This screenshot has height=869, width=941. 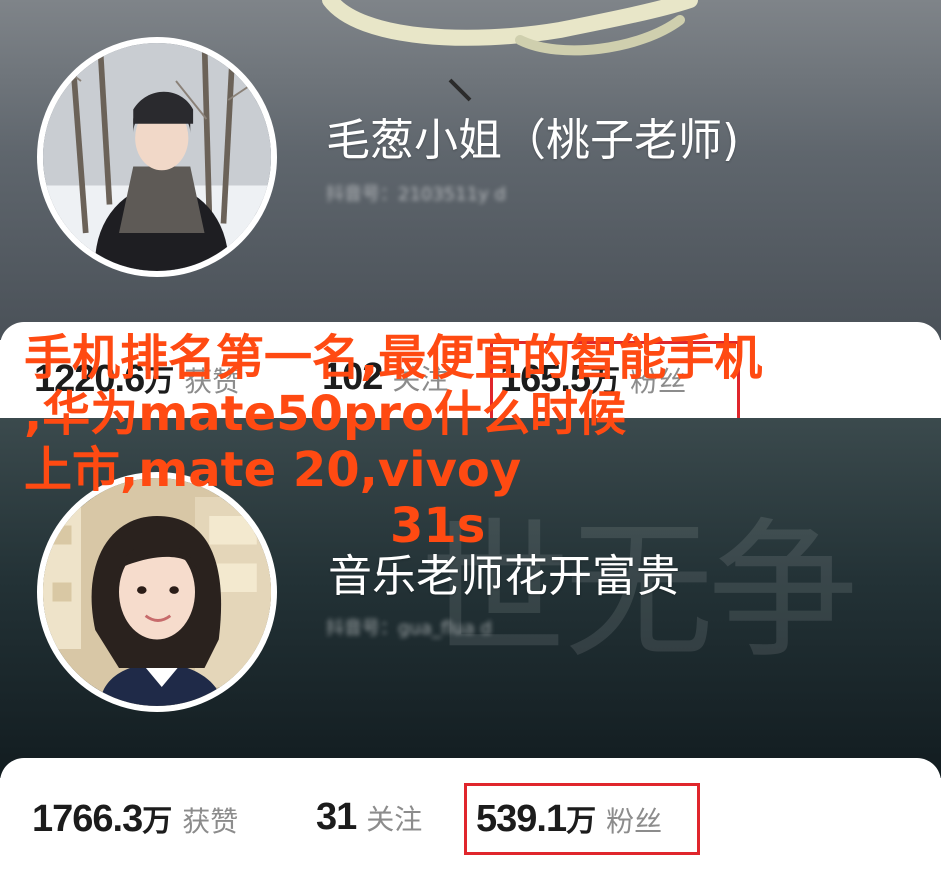 What do you see at coordinates (87, 819) in the screenshot?
I see `likes-value: 1766.3` at bounding box center [87, 819].